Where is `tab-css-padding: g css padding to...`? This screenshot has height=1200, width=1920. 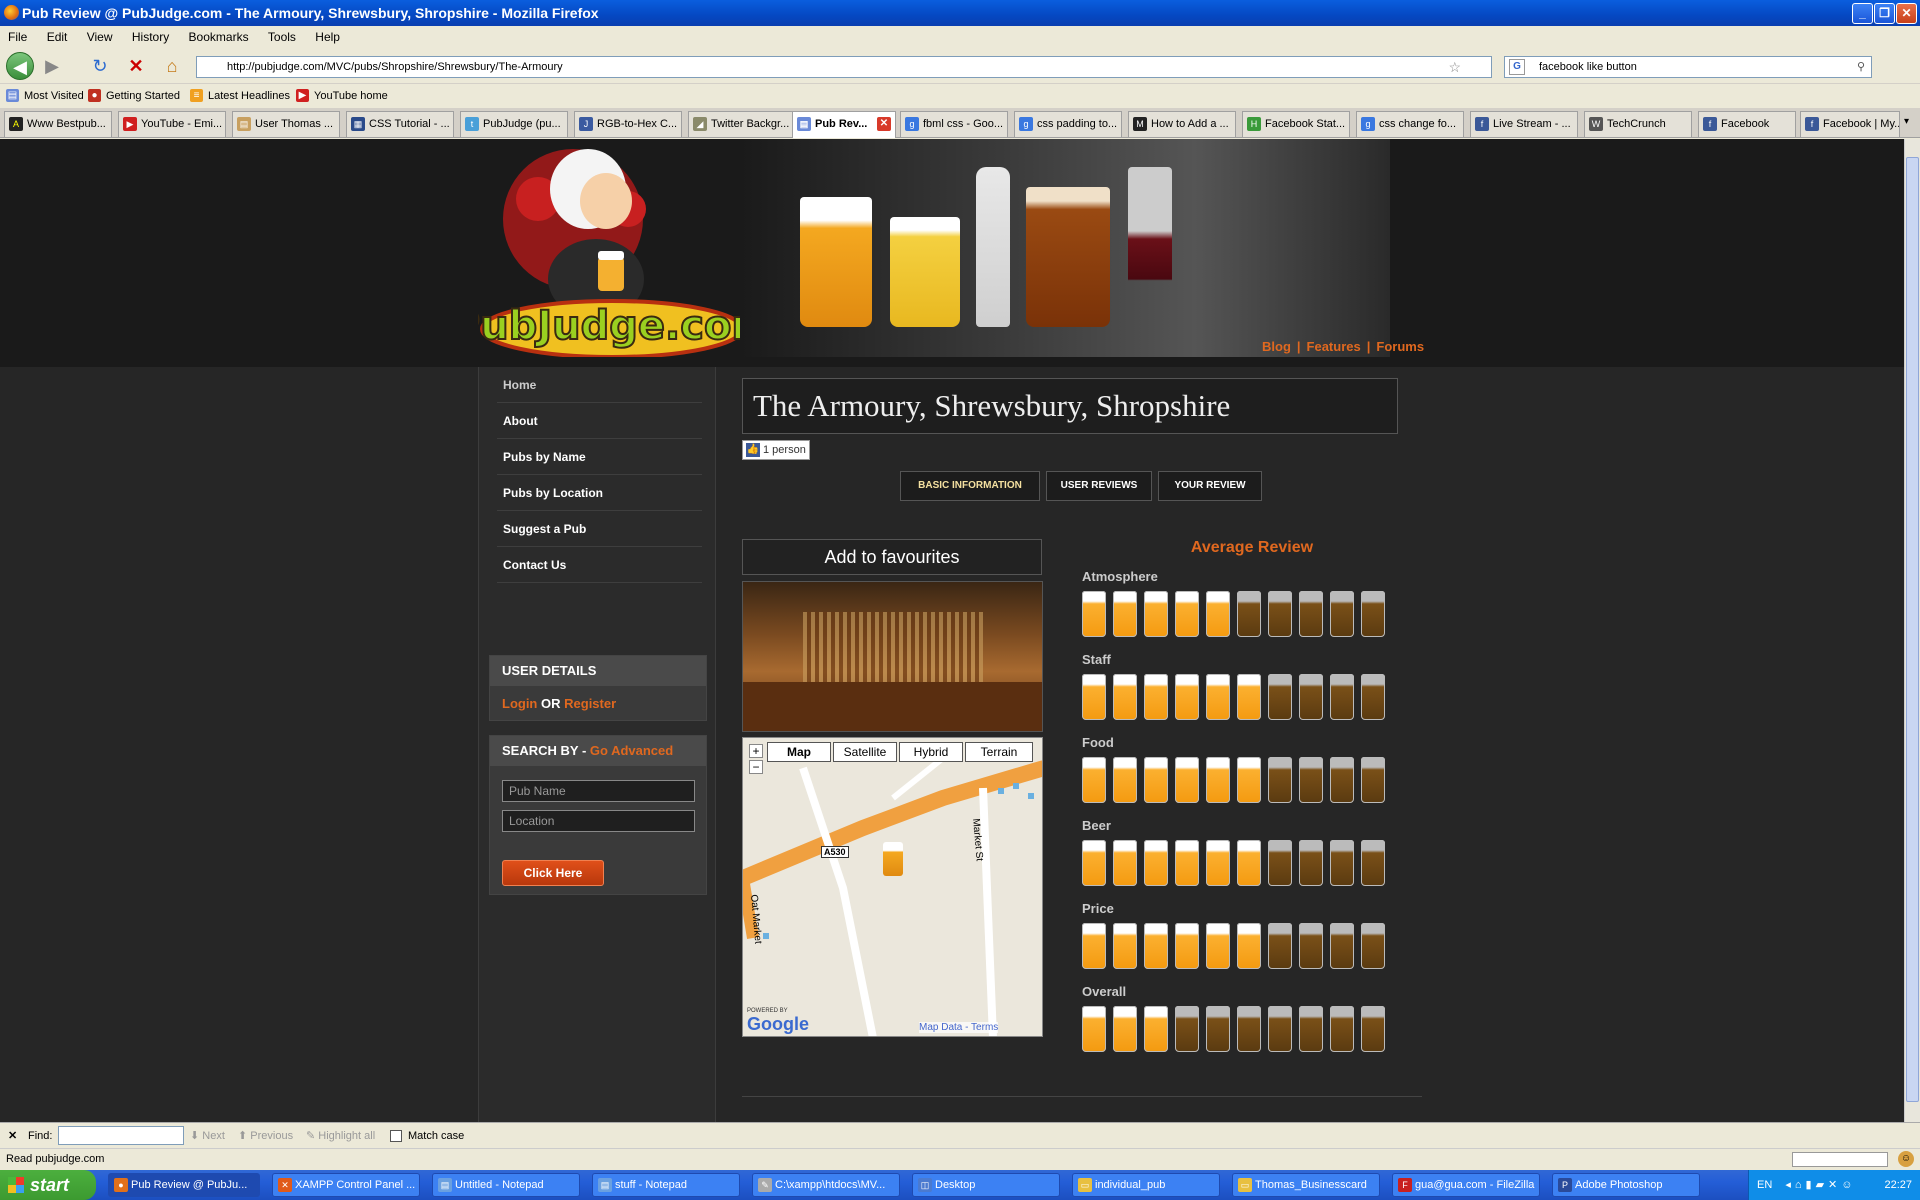
tab-css-padding: g css padding to... is located at coordinates (1068, 124).